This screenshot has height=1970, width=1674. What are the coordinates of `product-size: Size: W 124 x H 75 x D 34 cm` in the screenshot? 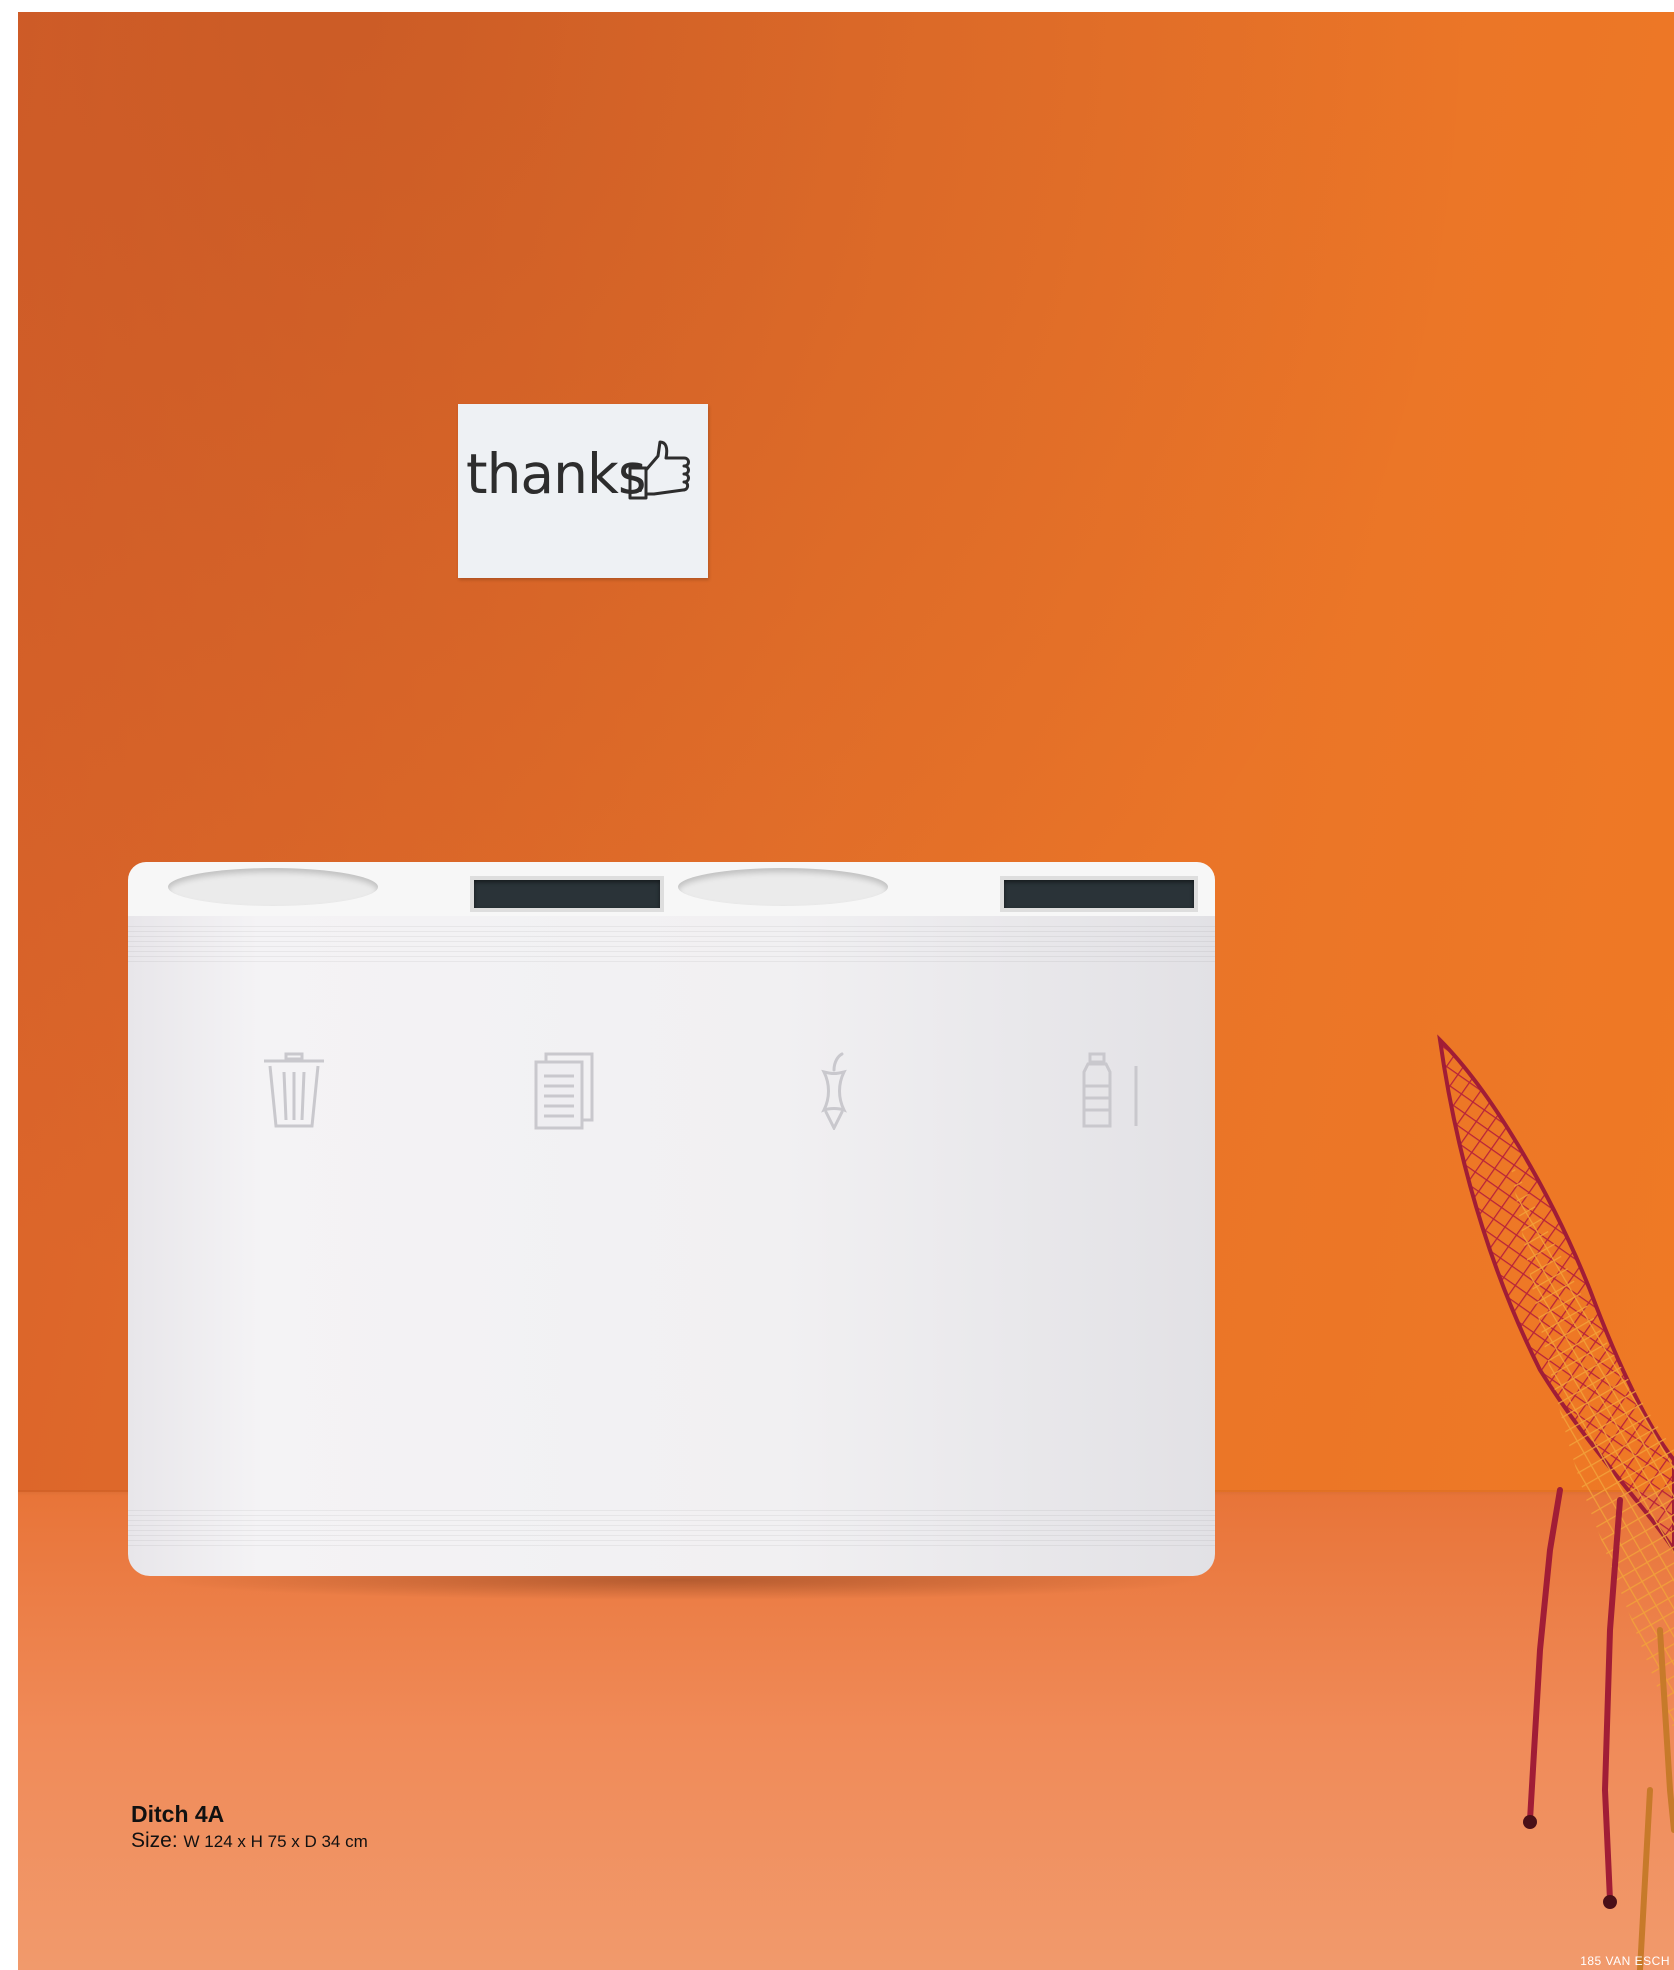 It's located at (249, 1841).